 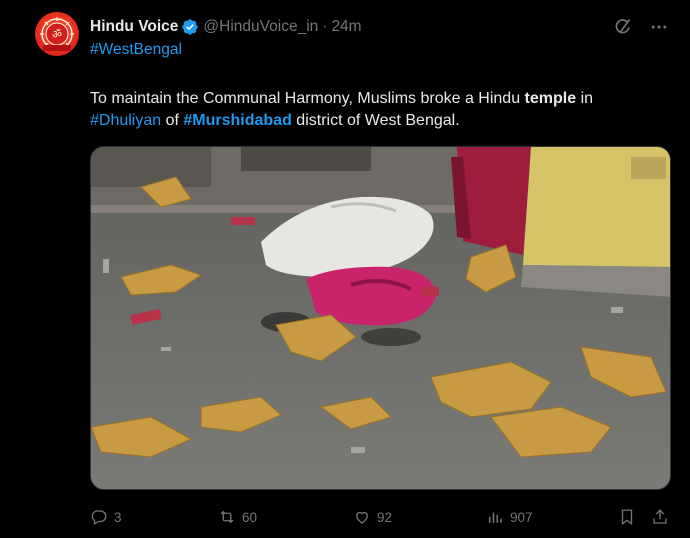 I want to click on om-emblem-icon: ॐ, so click(x=57, y=34).